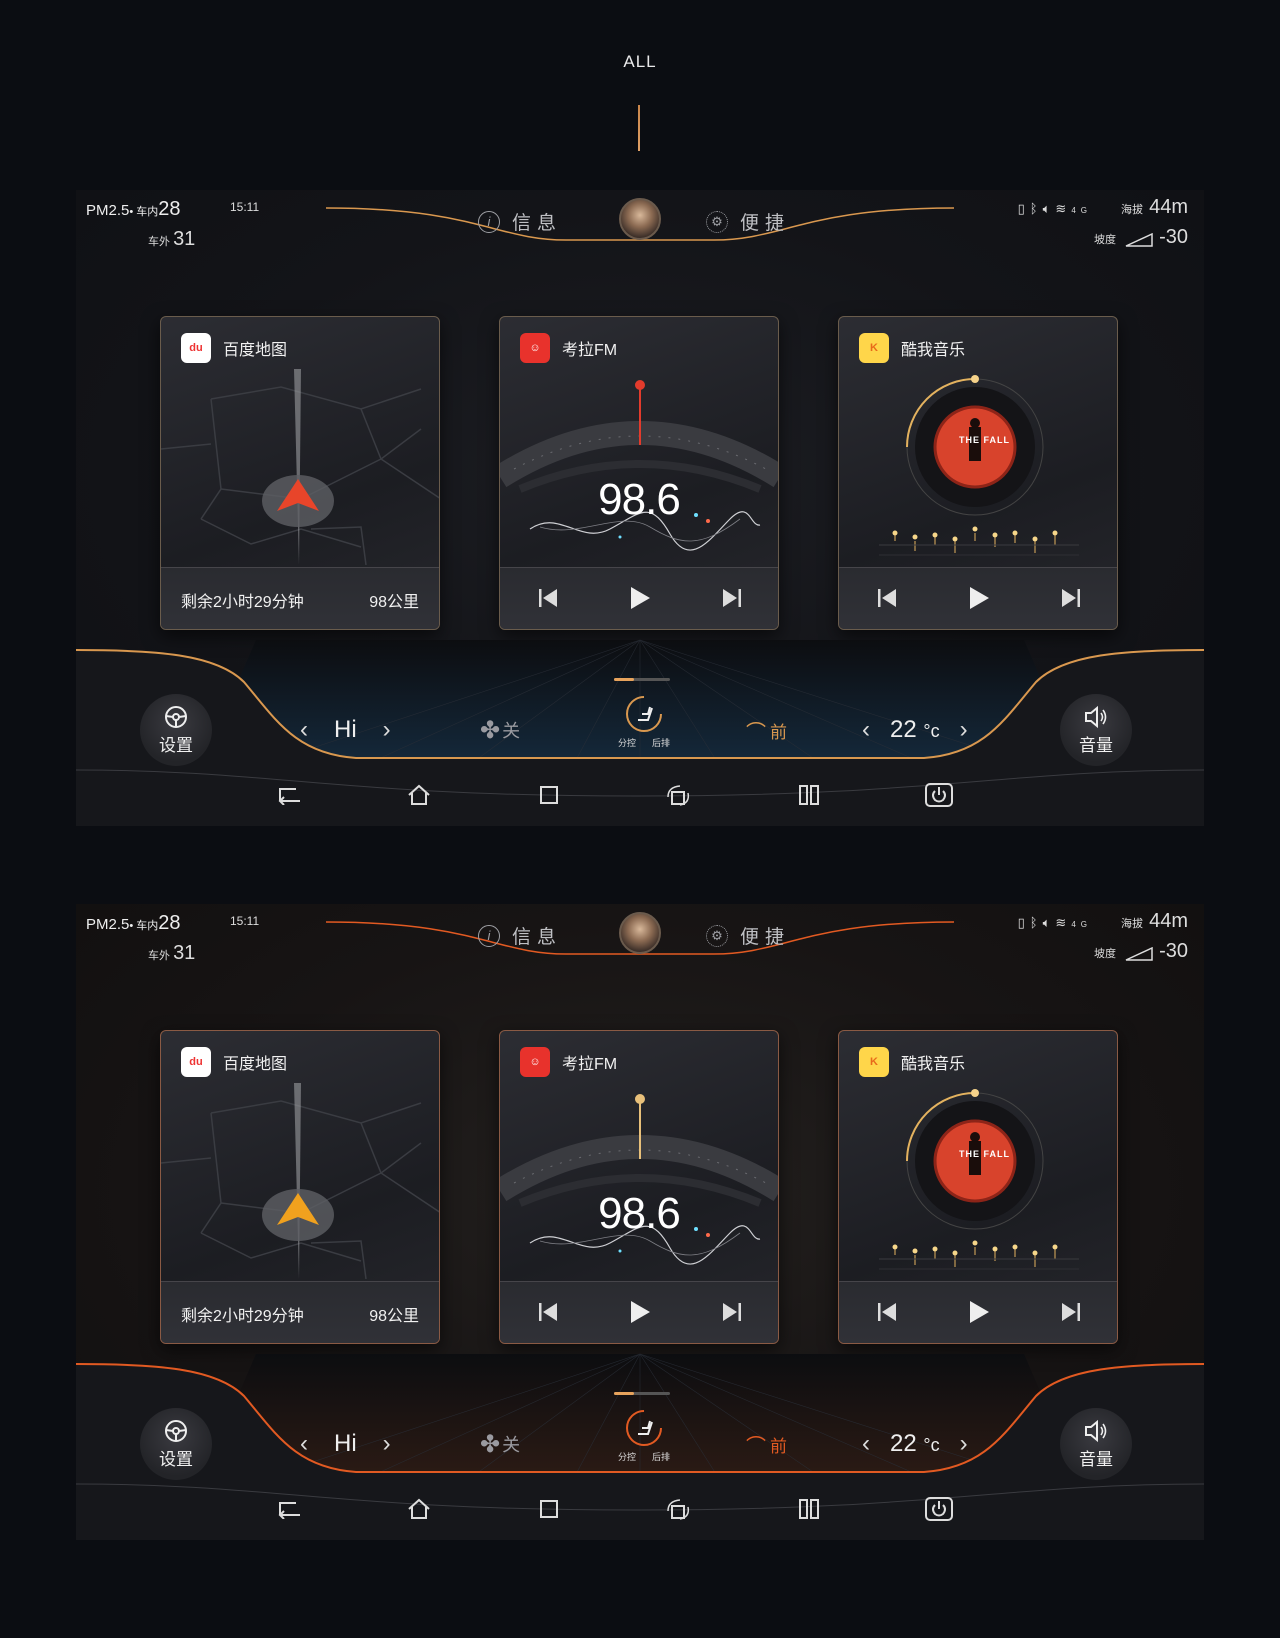  Describe the element at coordinates (639, 1179) in the screenshot. I see `radio-dial` at that location.